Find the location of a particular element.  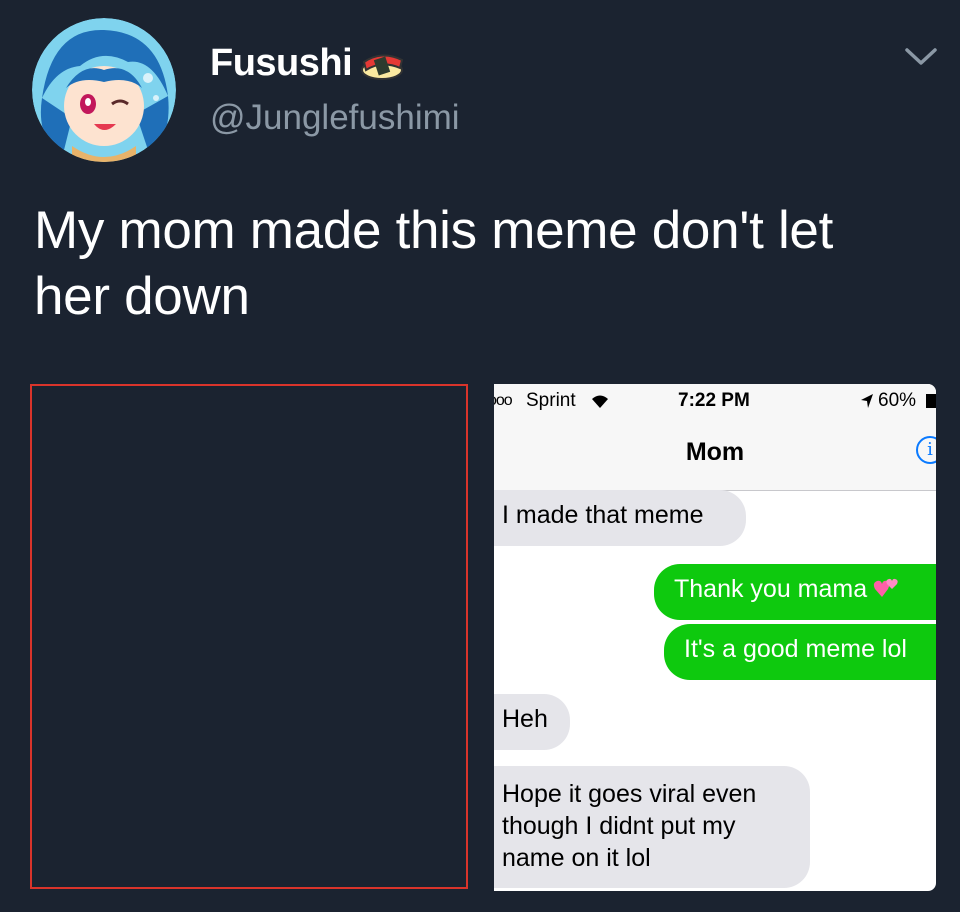

message-outgoing: It's a good meme lol is located at coordinates (800, 652).